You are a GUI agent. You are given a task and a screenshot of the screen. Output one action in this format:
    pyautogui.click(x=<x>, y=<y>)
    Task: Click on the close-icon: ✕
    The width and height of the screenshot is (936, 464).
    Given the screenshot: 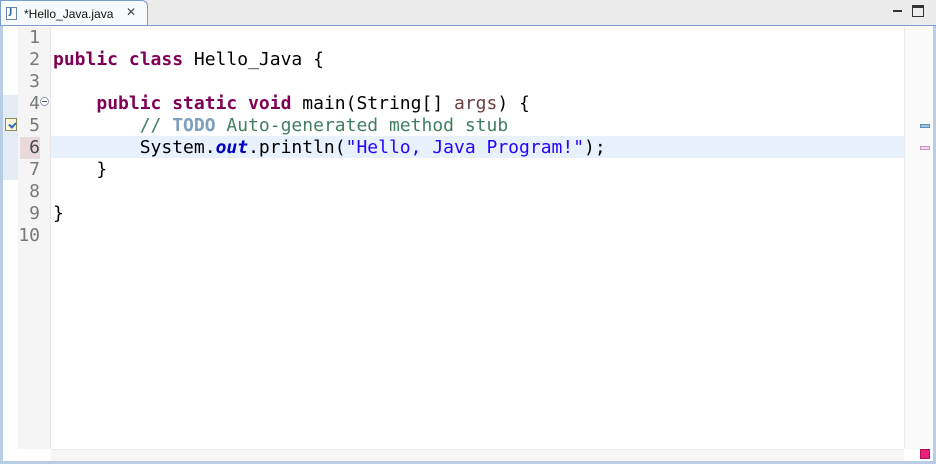 What is the action you would take?
    pyautogui.click(x=131, y=12)
    